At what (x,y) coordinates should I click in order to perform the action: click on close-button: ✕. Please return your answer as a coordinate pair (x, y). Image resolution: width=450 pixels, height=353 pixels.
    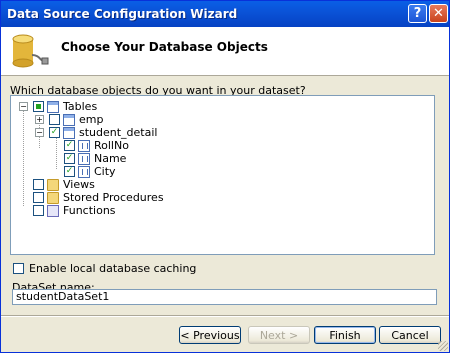
    Looking at the image, I should click on (438, 13).